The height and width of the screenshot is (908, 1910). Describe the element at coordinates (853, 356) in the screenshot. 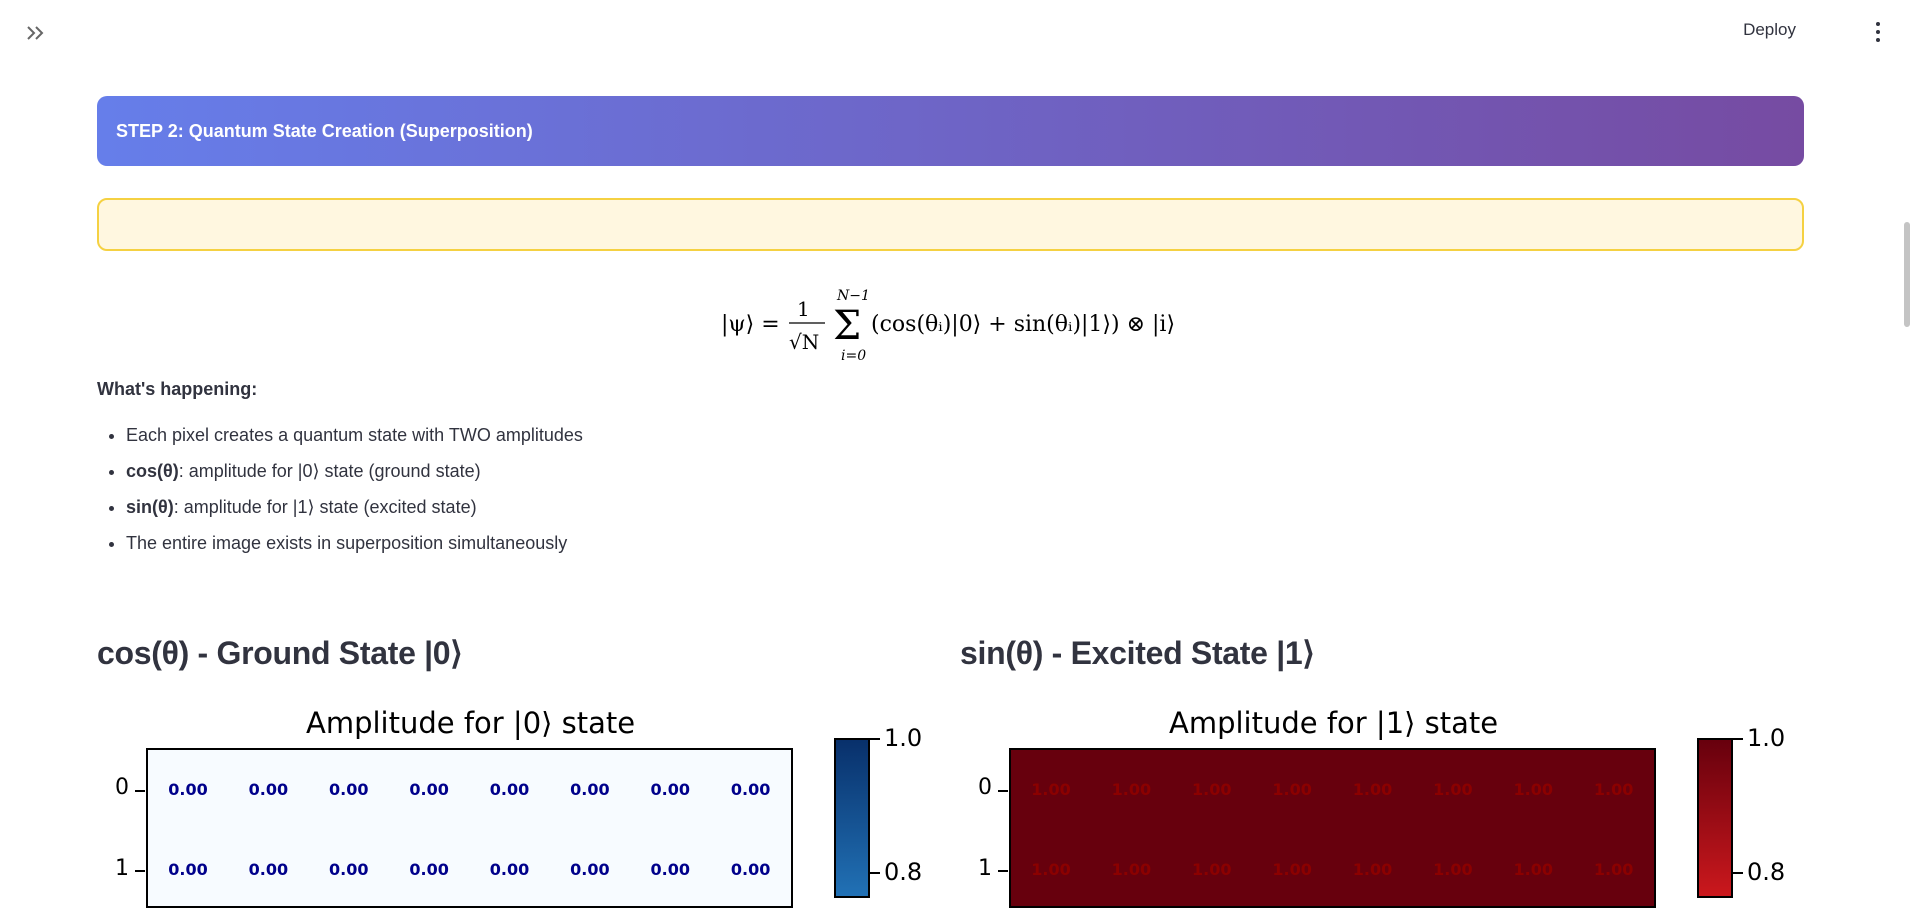

I see `svg-text: i=0` at that location.